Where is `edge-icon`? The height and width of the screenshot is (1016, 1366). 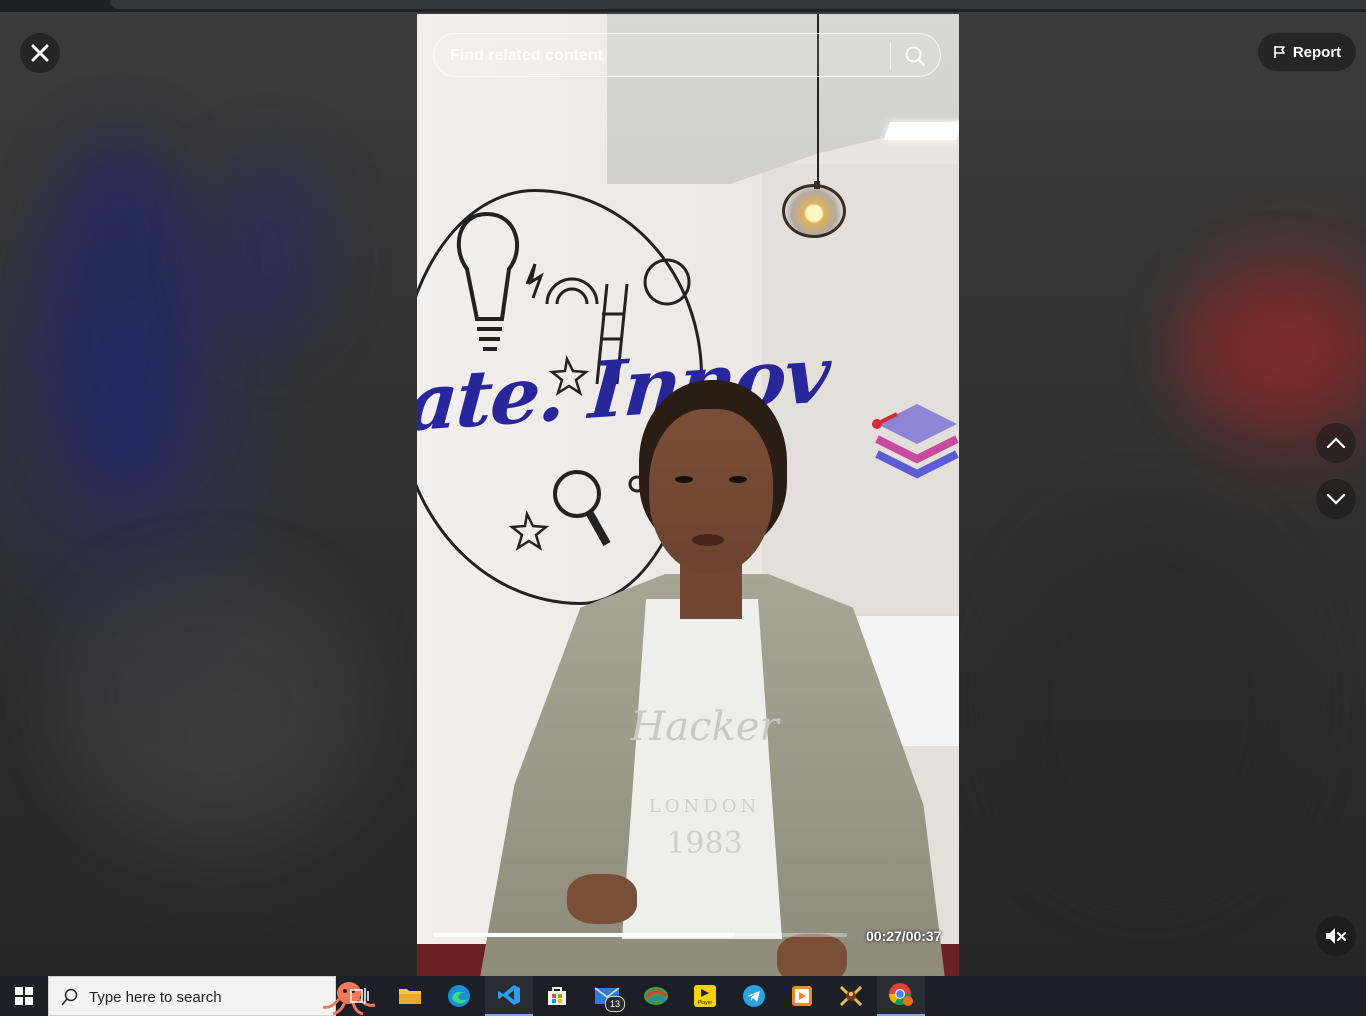 edge-icon is located at coordinates (459, 996).